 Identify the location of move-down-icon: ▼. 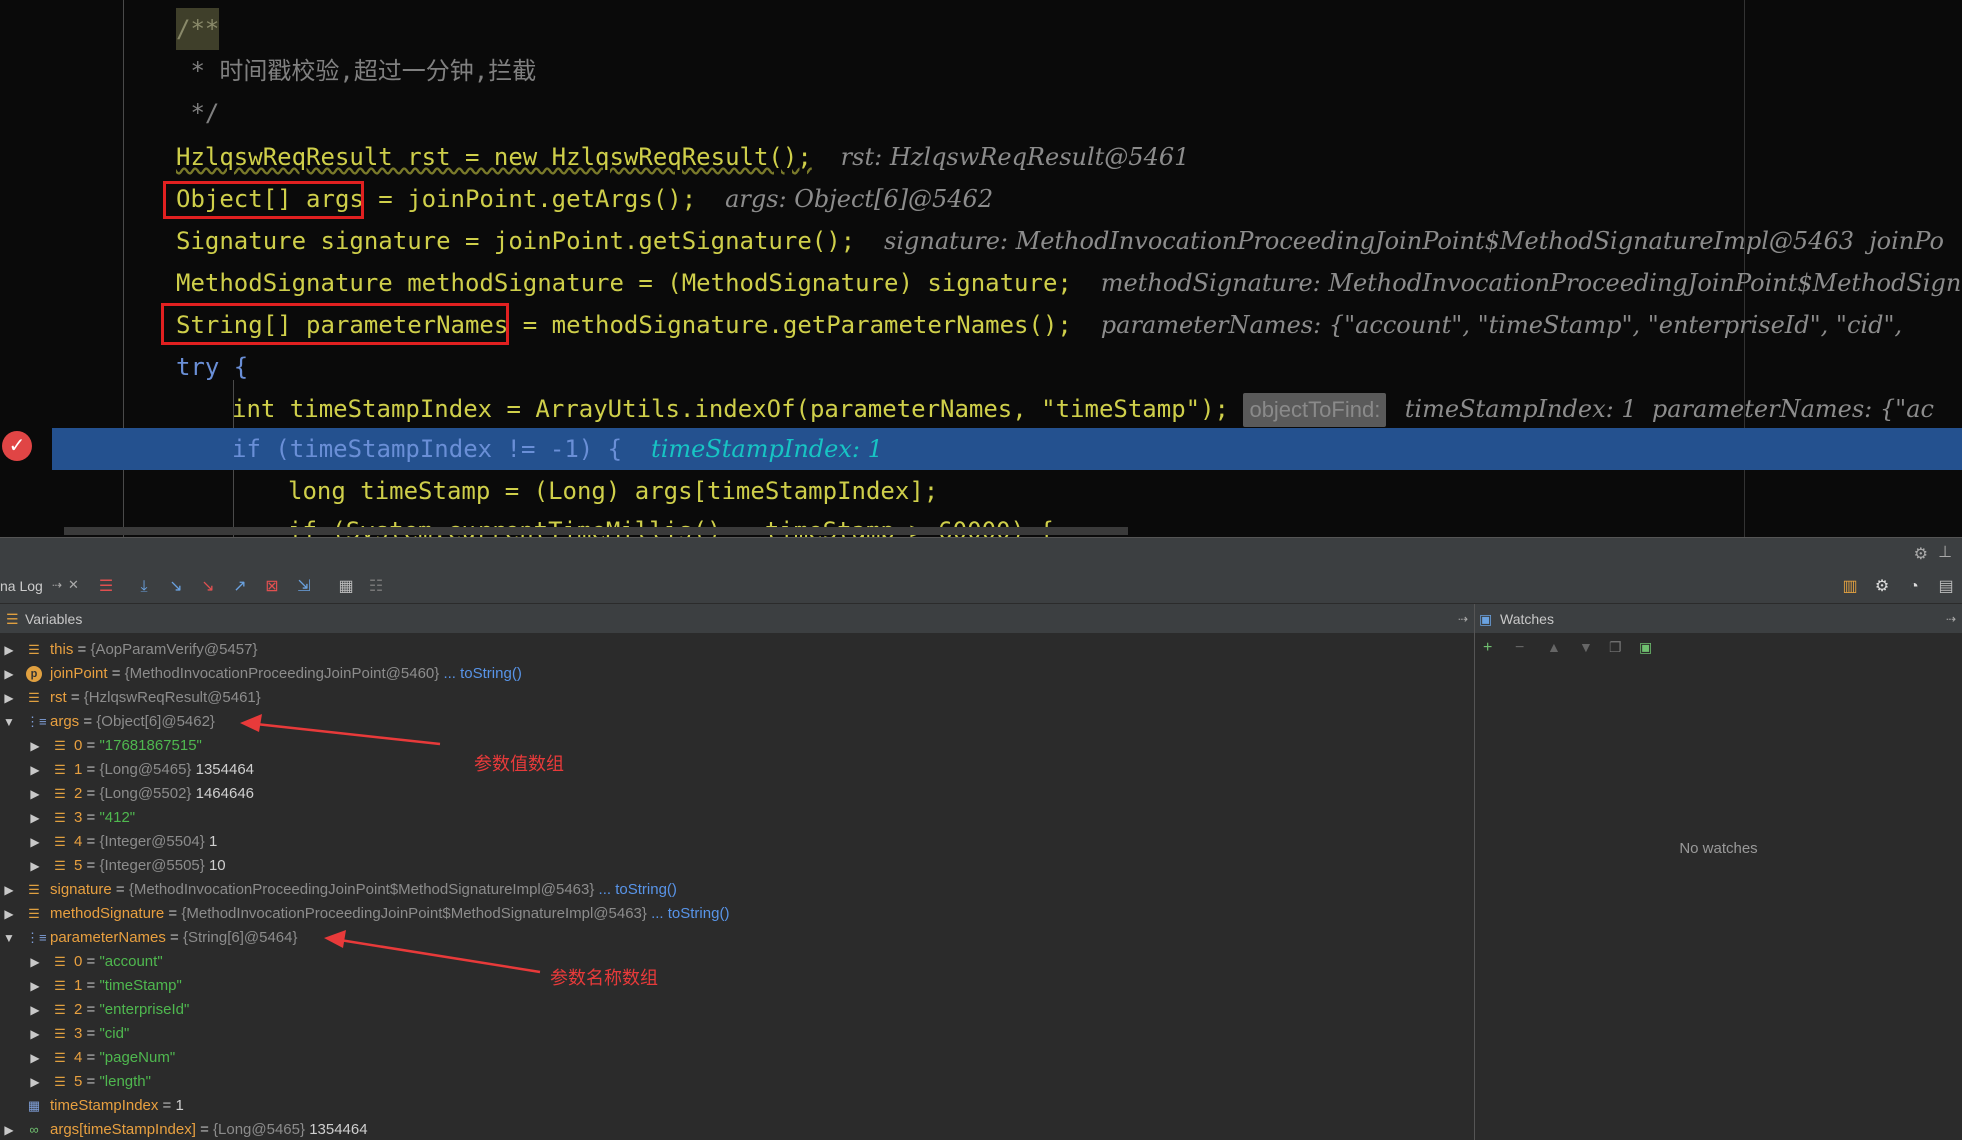
(1586, 647).